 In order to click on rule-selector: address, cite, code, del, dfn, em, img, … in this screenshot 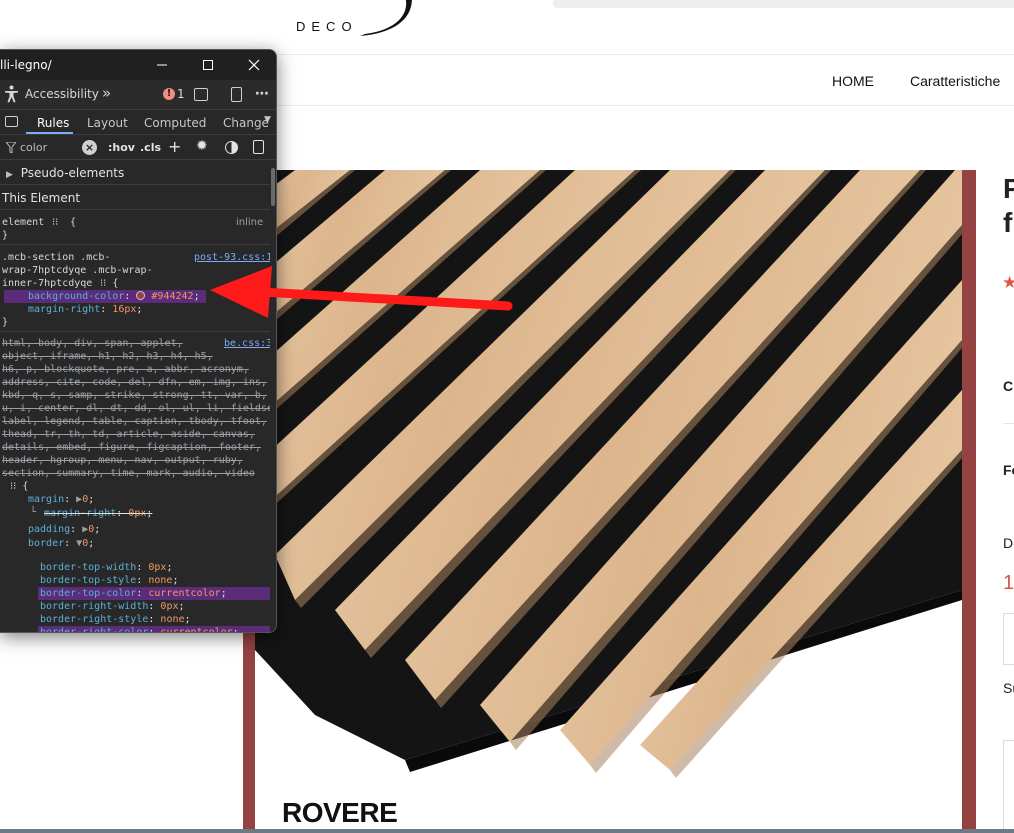, I will do `click(134, 382)`.